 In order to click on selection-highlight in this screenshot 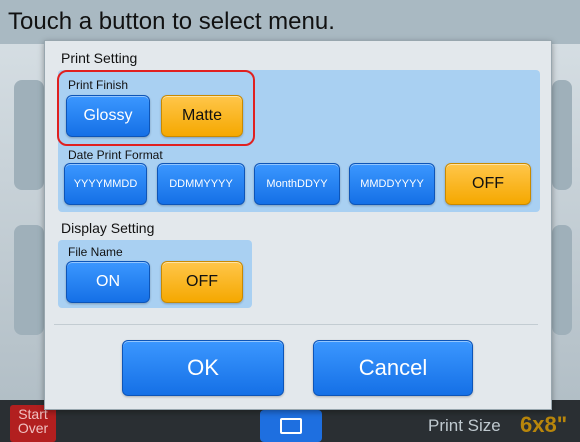, I will do `click(156, 108)`.